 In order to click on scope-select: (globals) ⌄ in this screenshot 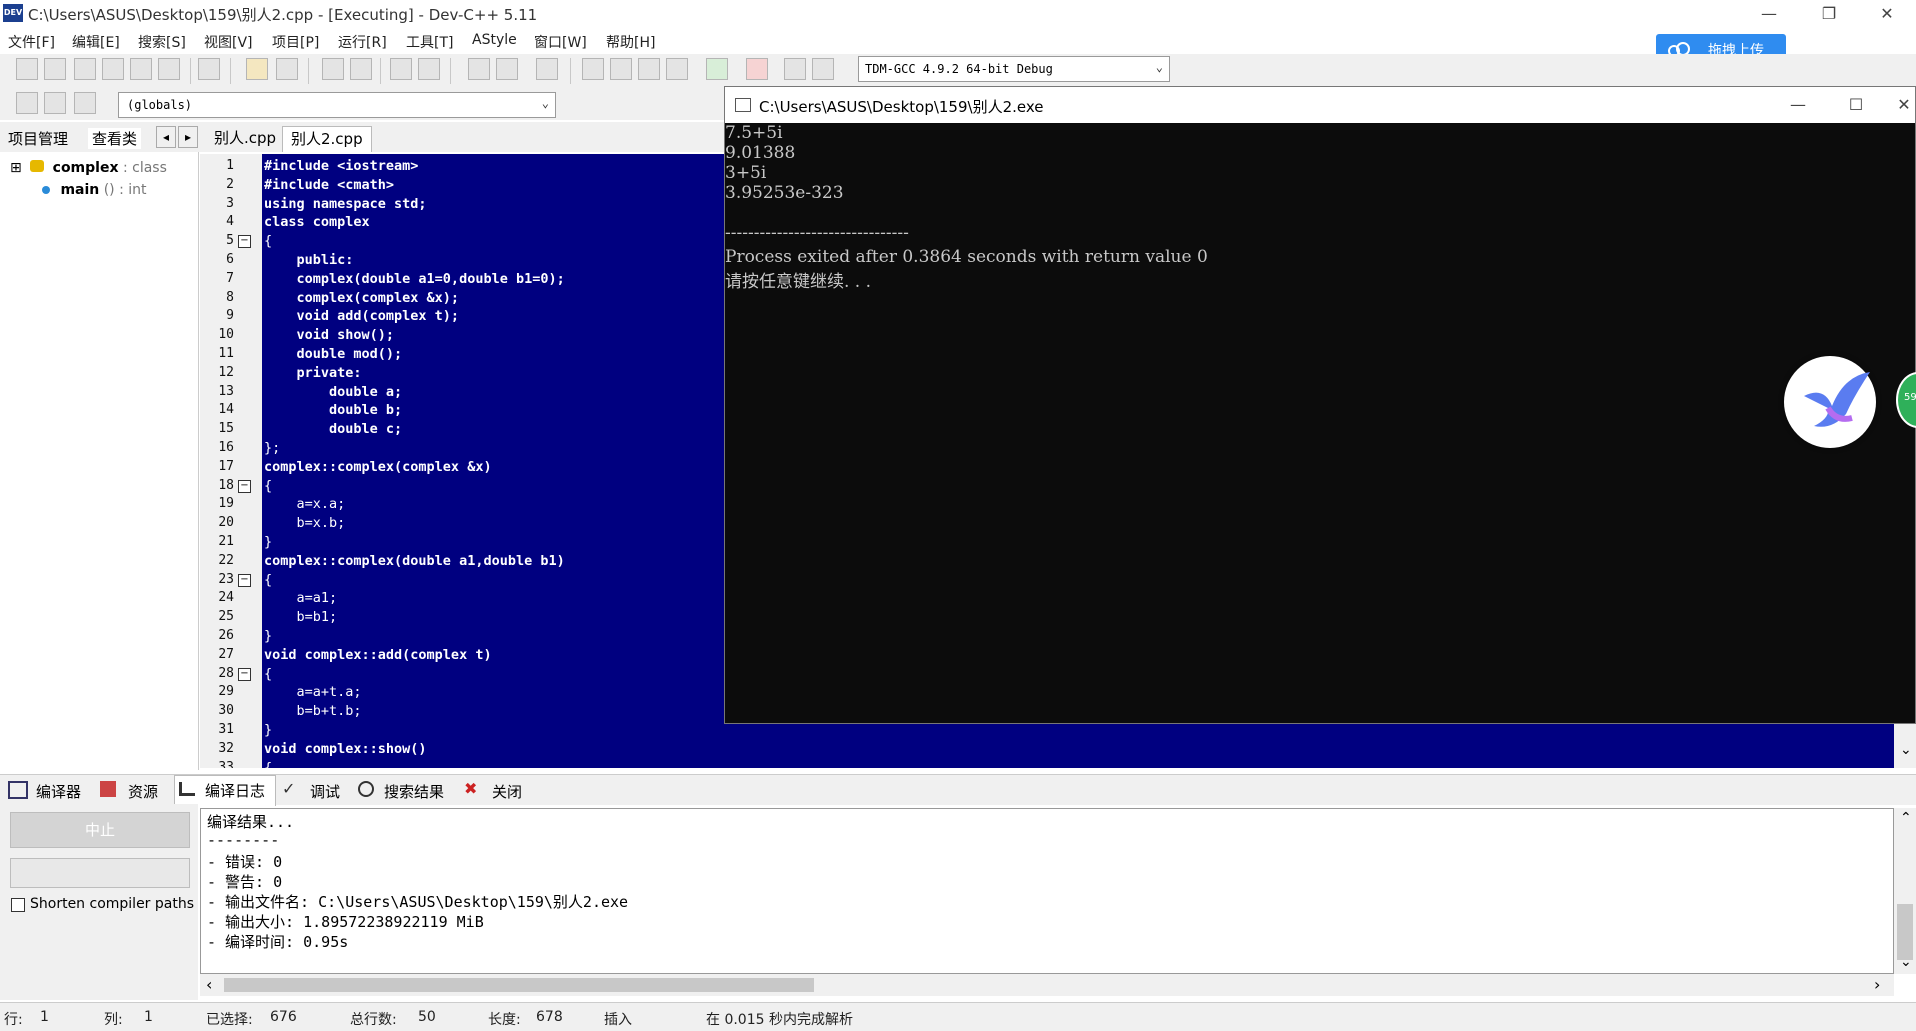, I will do `click(337, 105)`.